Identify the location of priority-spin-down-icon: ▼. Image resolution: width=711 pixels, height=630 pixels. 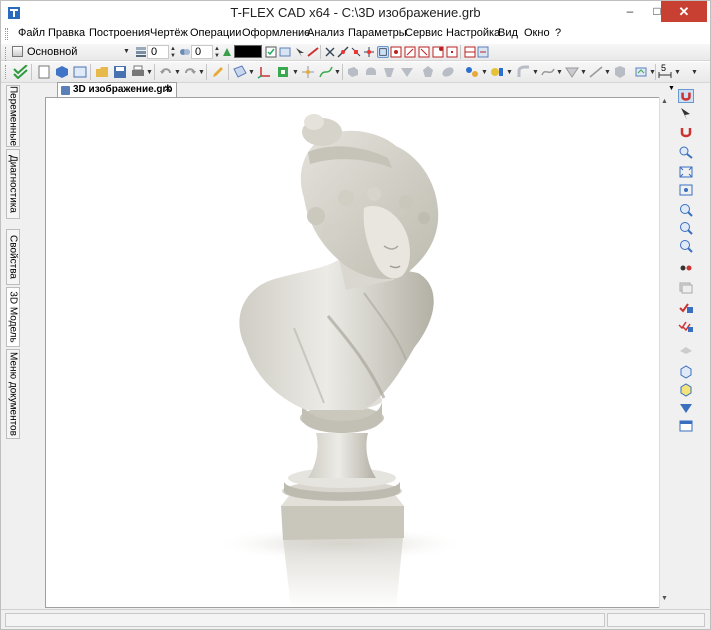
(217, 56).